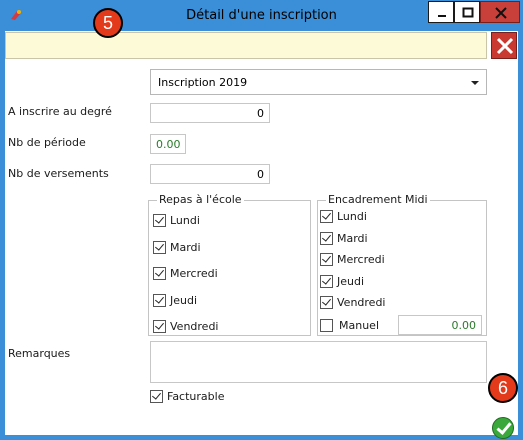  I want to click on encadrement-mercredi-checkbox, so click(326, 259).